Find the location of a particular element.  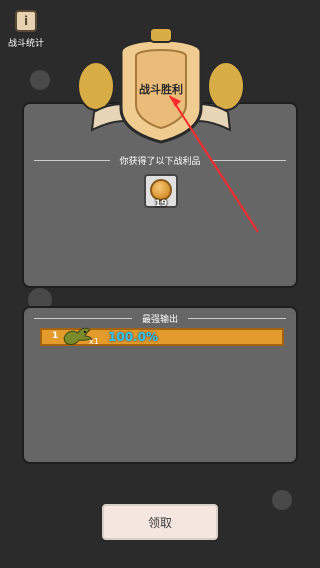

loot-count: 19 is located at coordinates (161, 204).